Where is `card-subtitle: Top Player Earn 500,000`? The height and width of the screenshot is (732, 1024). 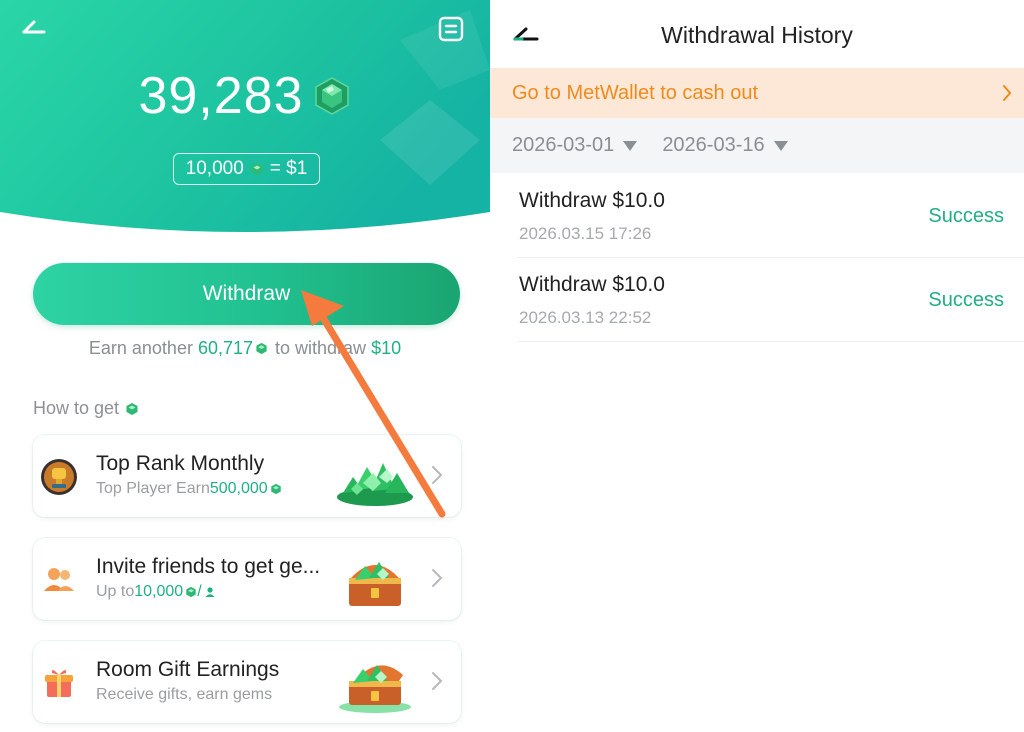 card-subtitle: Top Player Earn 500,000 is located at coordinates (189, 489).